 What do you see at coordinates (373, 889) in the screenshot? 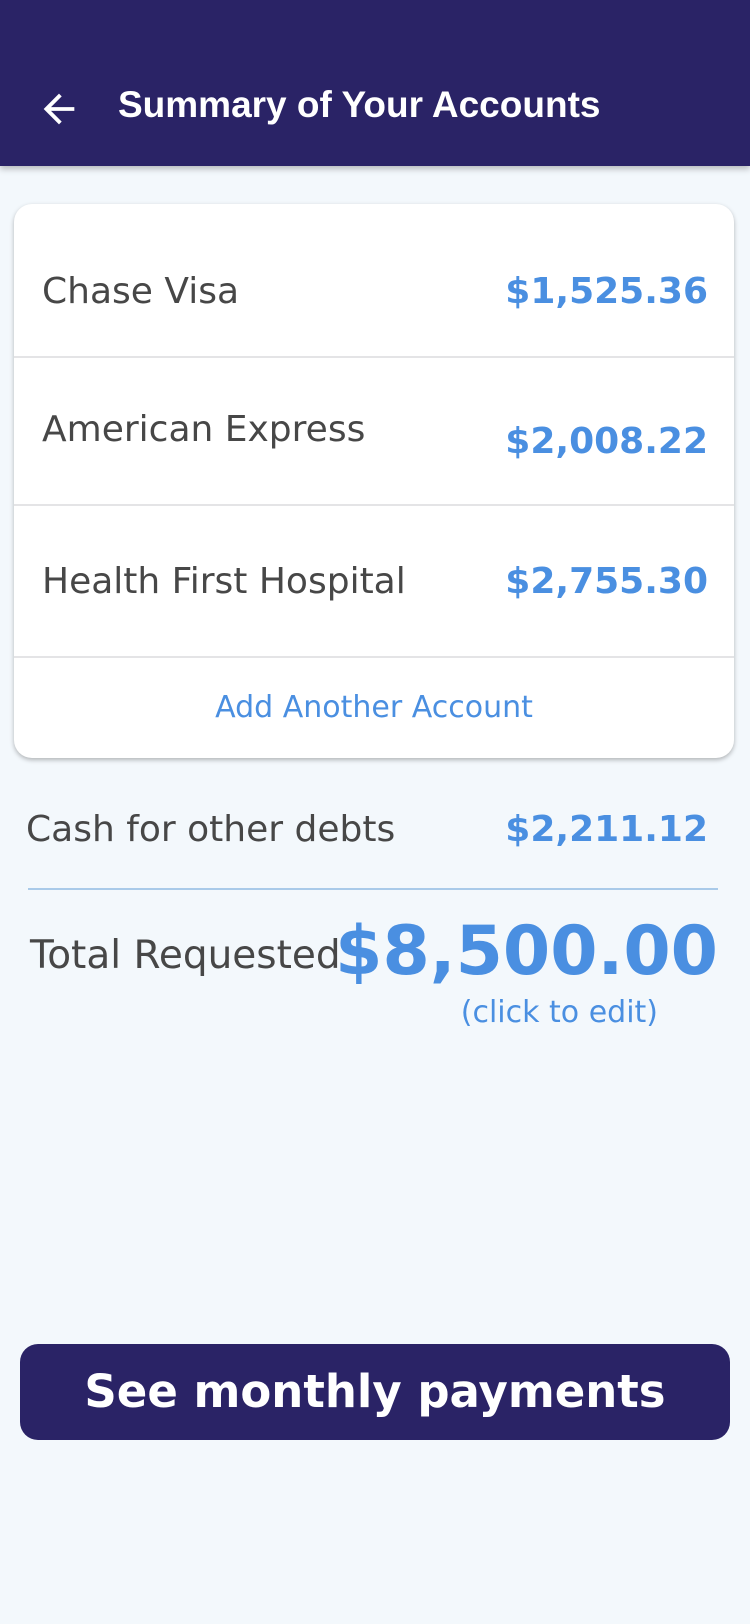
I see `divider` at bounding box center [373, 889].